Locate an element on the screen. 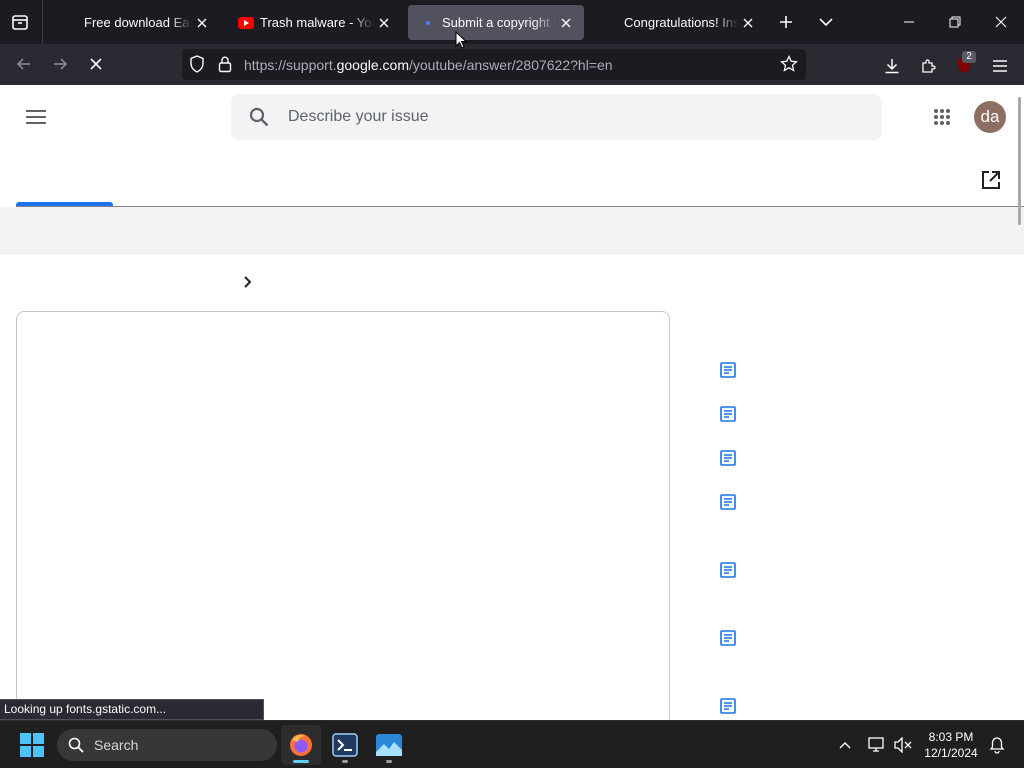  site-info-button is located at coordinates (227, 65).